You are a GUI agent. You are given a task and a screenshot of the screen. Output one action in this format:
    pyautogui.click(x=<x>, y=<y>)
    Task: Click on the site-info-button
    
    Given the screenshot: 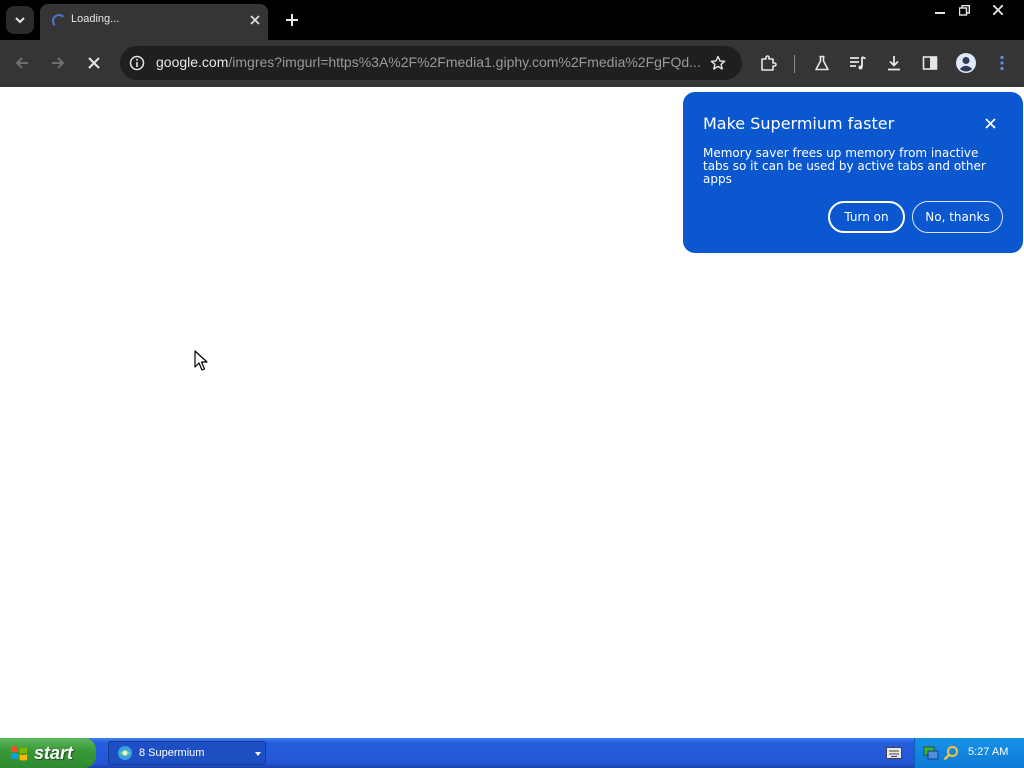 What is the action you would take?
    pyautogui.click(x=137, y=63)
    